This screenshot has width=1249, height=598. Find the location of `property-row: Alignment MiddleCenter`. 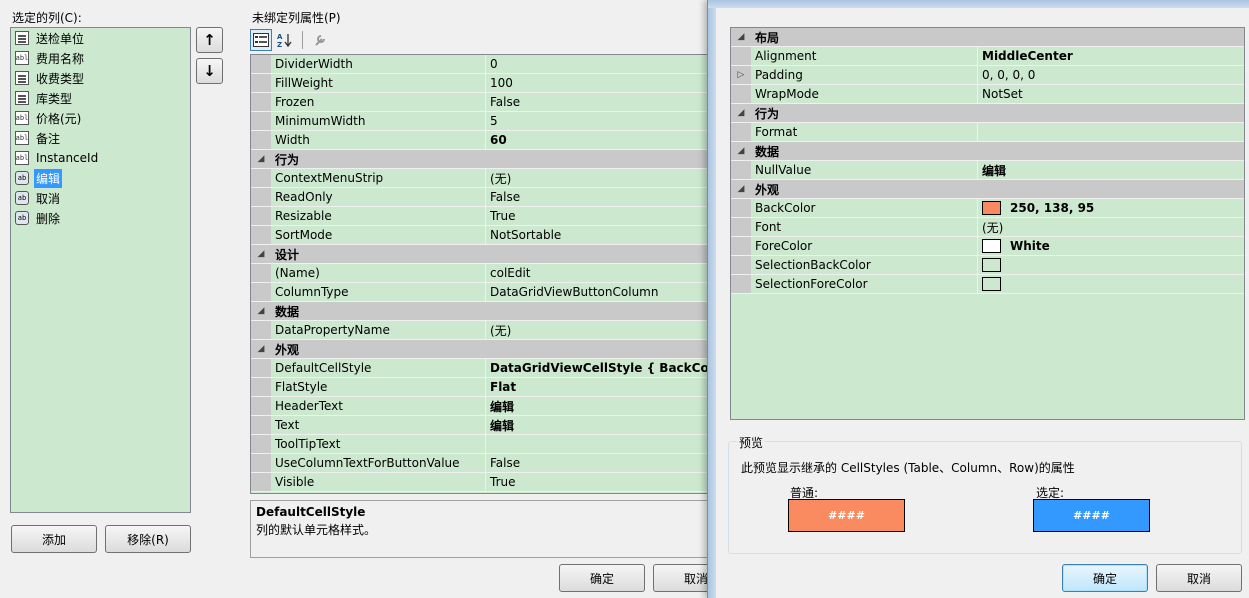

property-row: Alignment MiddleCenter is located at coordinates (987, 56).